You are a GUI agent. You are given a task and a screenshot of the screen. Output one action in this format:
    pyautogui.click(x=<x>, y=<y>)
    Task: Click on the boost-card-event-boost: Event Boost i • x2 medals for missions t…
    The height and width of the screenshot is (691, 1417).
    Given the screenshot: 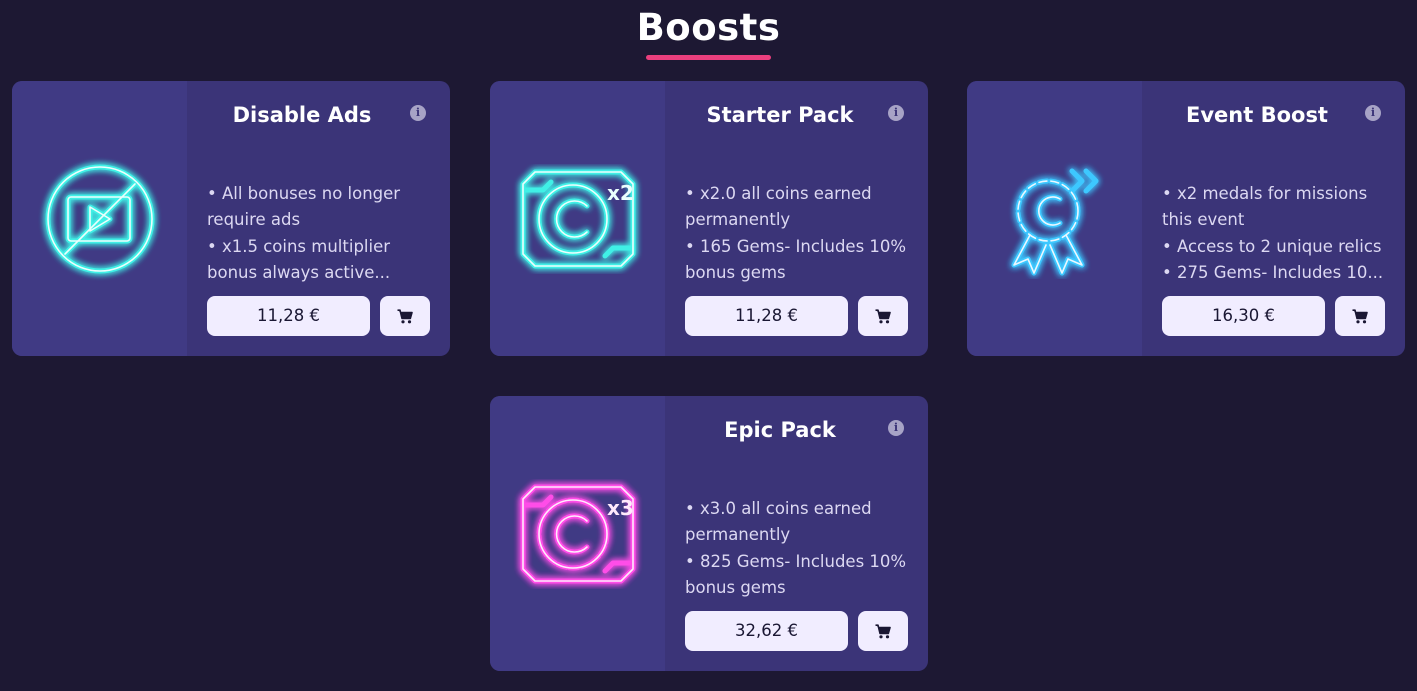 What is the action you would take?
    pyautogui.click(x=1186, y=218)
    